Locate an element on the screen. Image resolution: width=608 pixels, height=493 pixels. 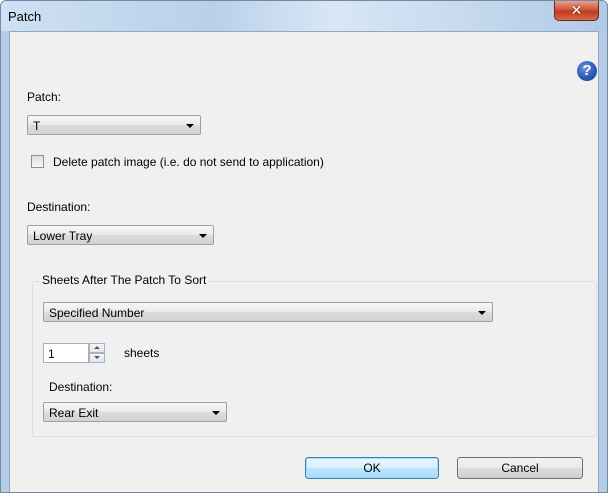
rear-destination-label: Destination: is located at coordinates (81, 387).